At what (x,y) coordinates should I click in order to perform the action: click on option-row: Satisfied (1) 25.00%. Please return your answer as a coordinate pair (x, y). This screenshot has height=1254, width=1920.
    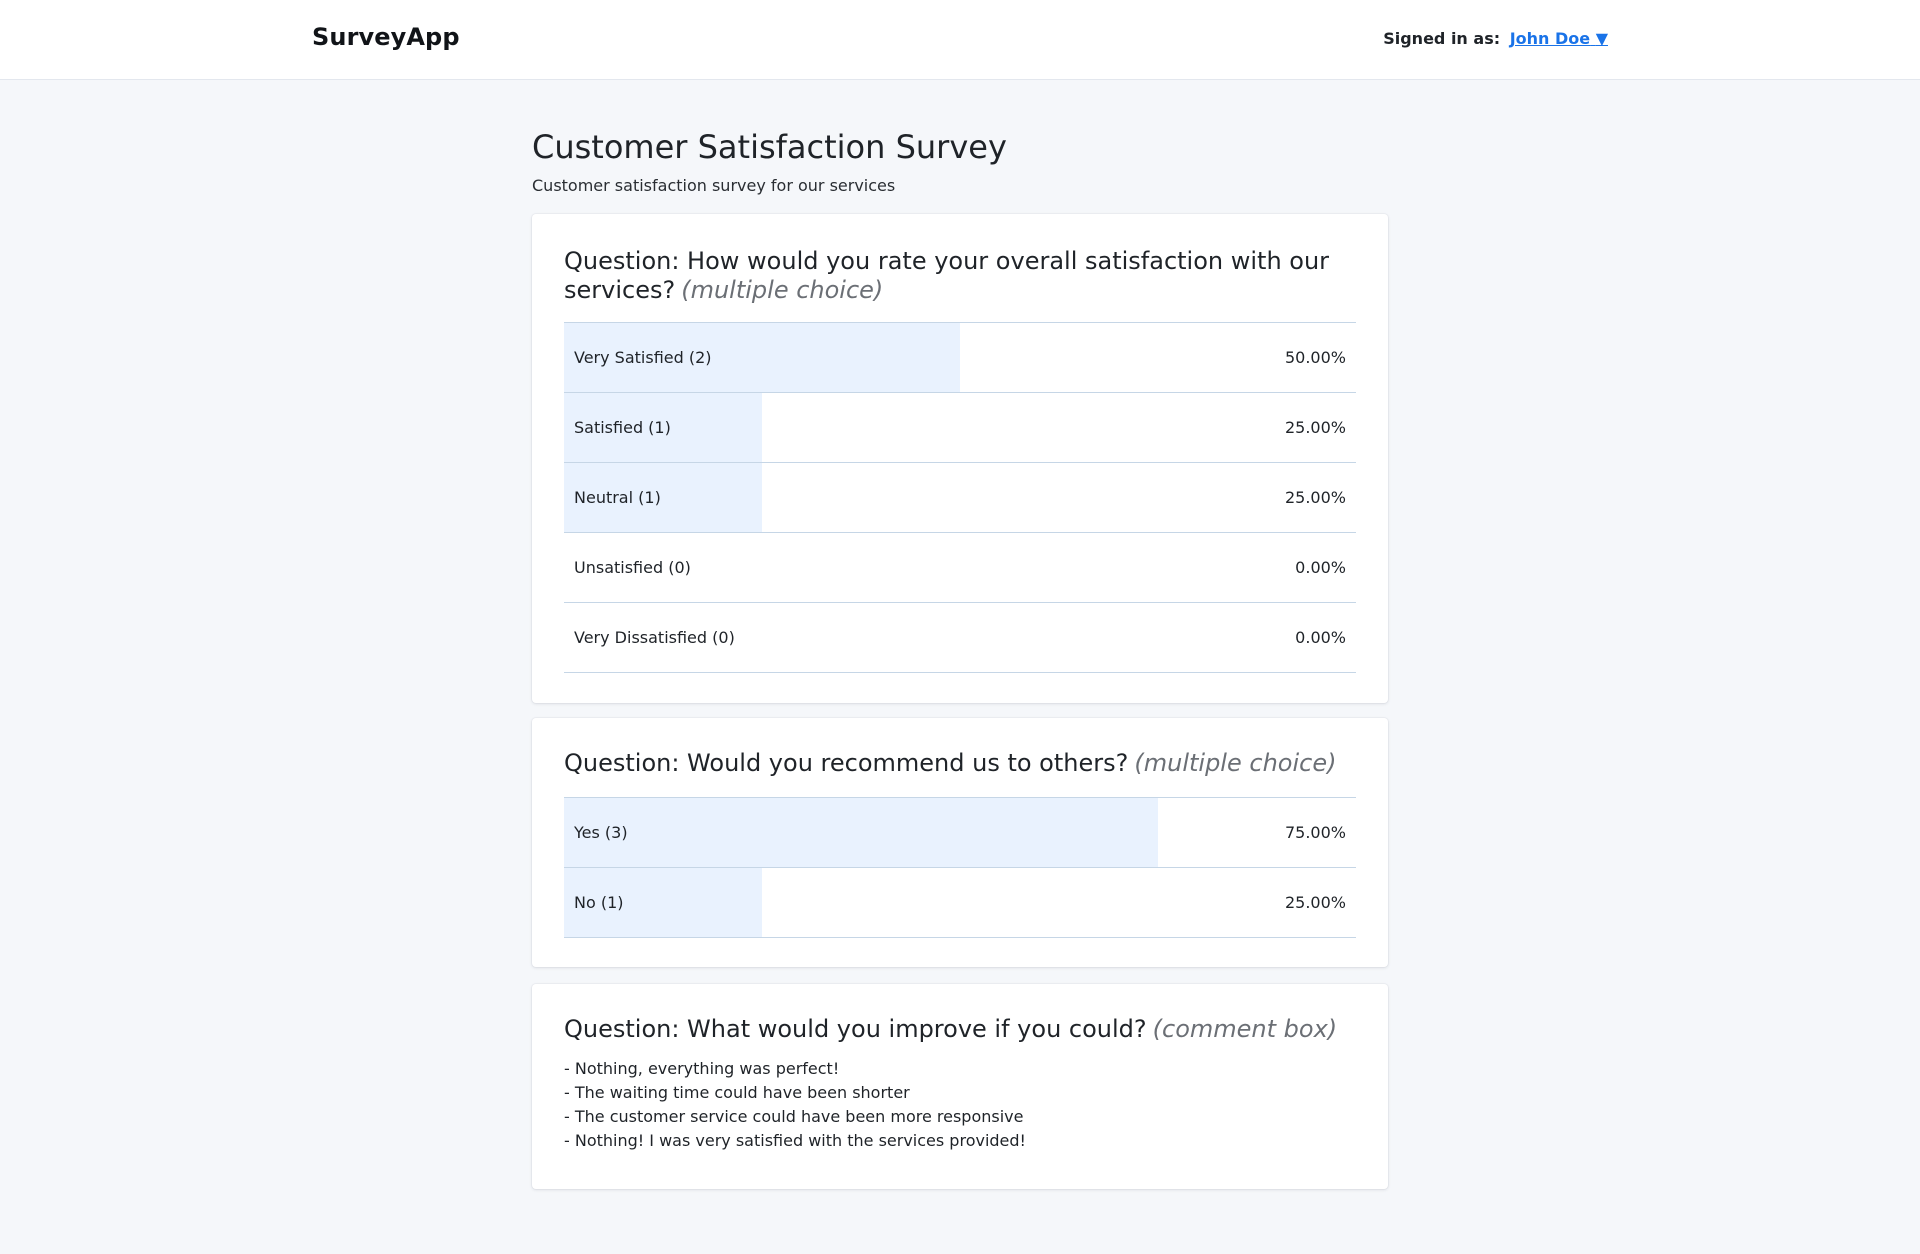
    Looking at the image, I should click on (960, 428).